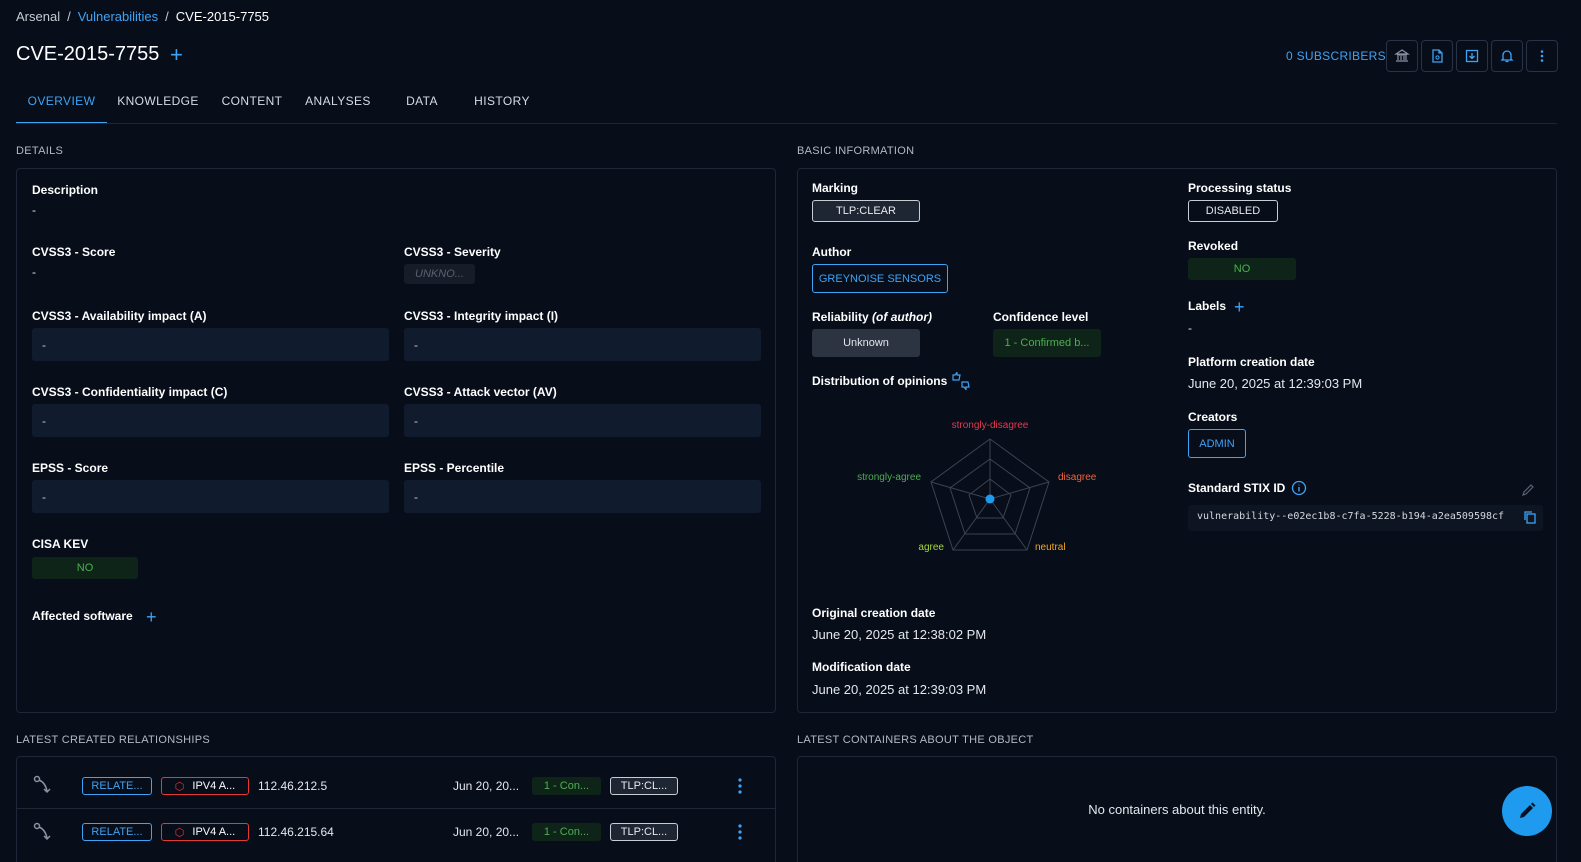 The width and height of the screenshot is (1581, 862). I want to click on pencil-icon, so click(1528, 810).